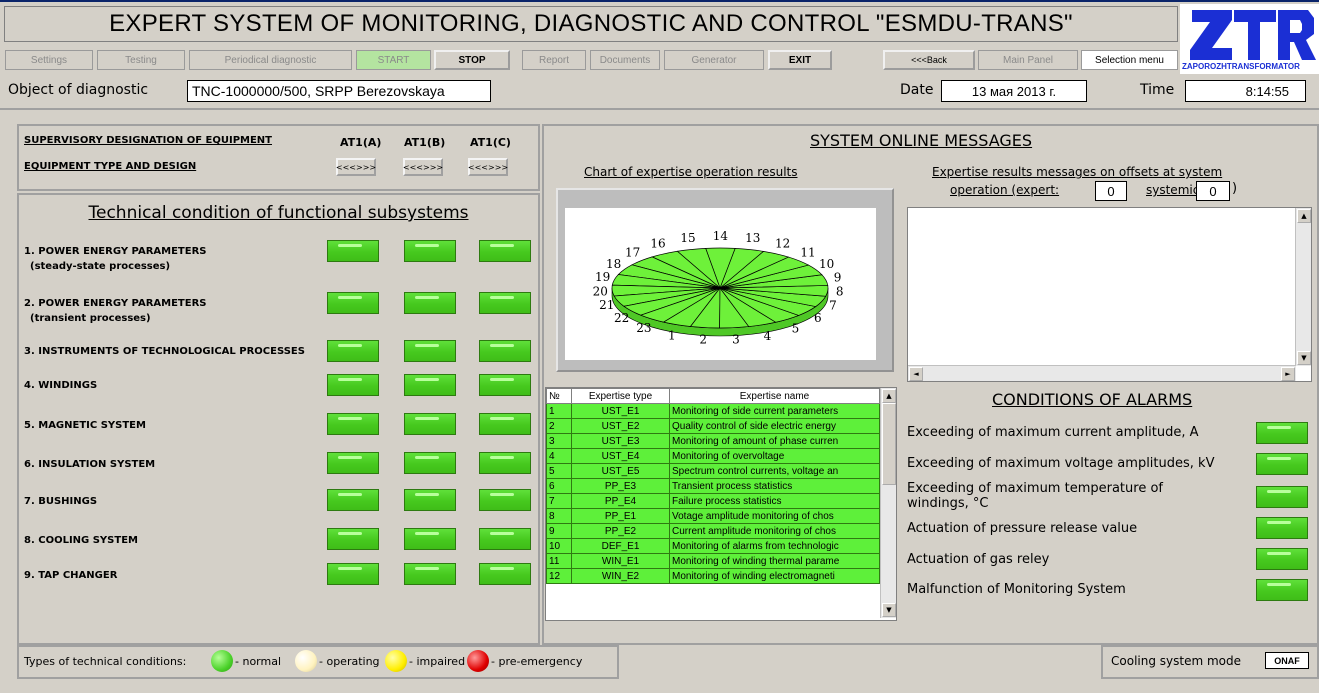  I want to click on documents-button: Documents, so click(625, 60).